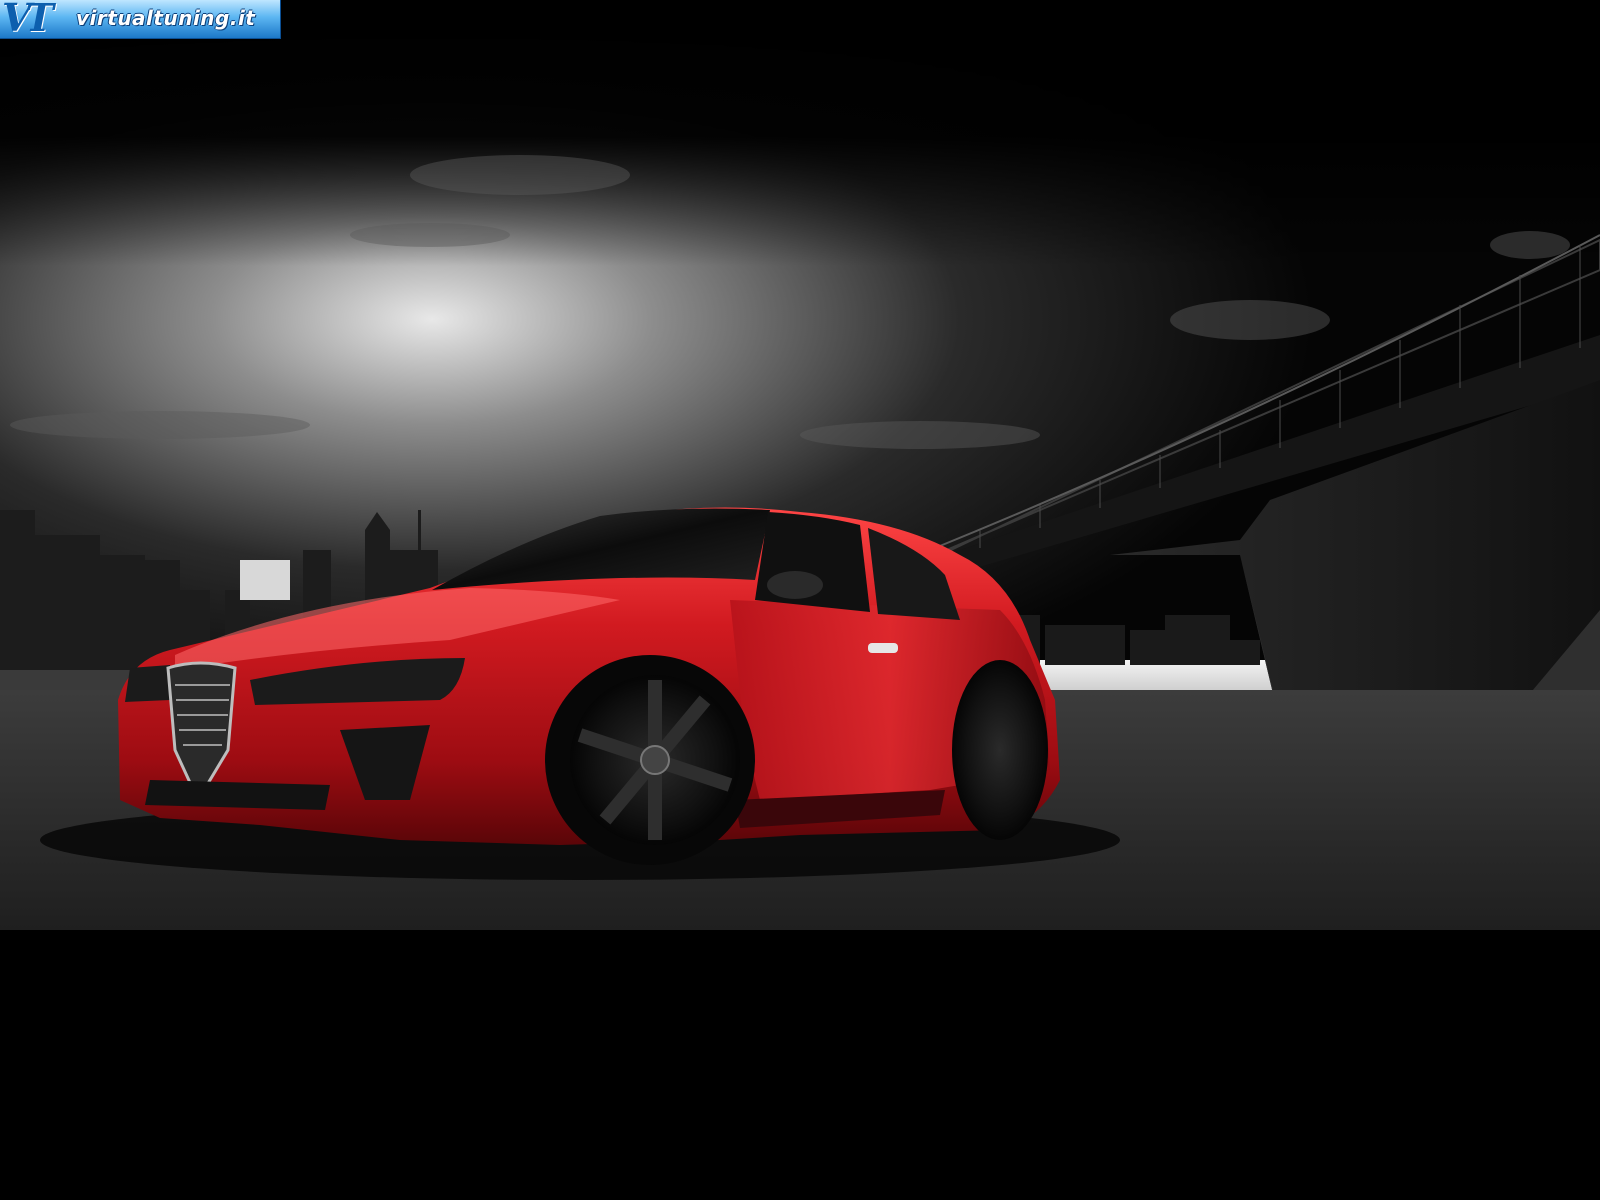 Image resolution: width=1600 pixels, height=1200 pixels. Describe the element at coordinates (795, 585) in the screenshot. I see `side-mirror` at that location.